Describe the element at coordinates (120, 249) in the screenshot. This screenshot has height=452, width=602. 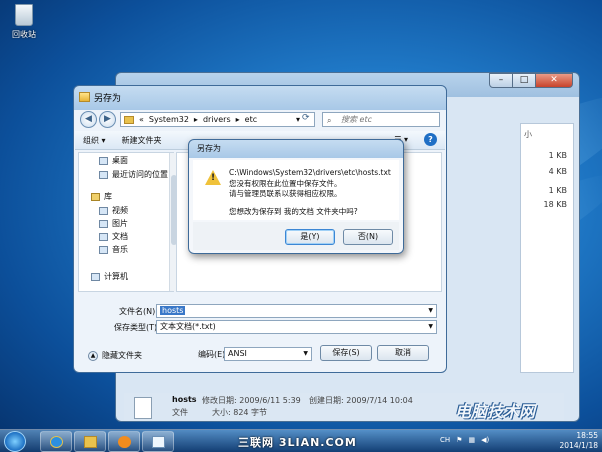
I see `nav-label: 音乐` at that location.